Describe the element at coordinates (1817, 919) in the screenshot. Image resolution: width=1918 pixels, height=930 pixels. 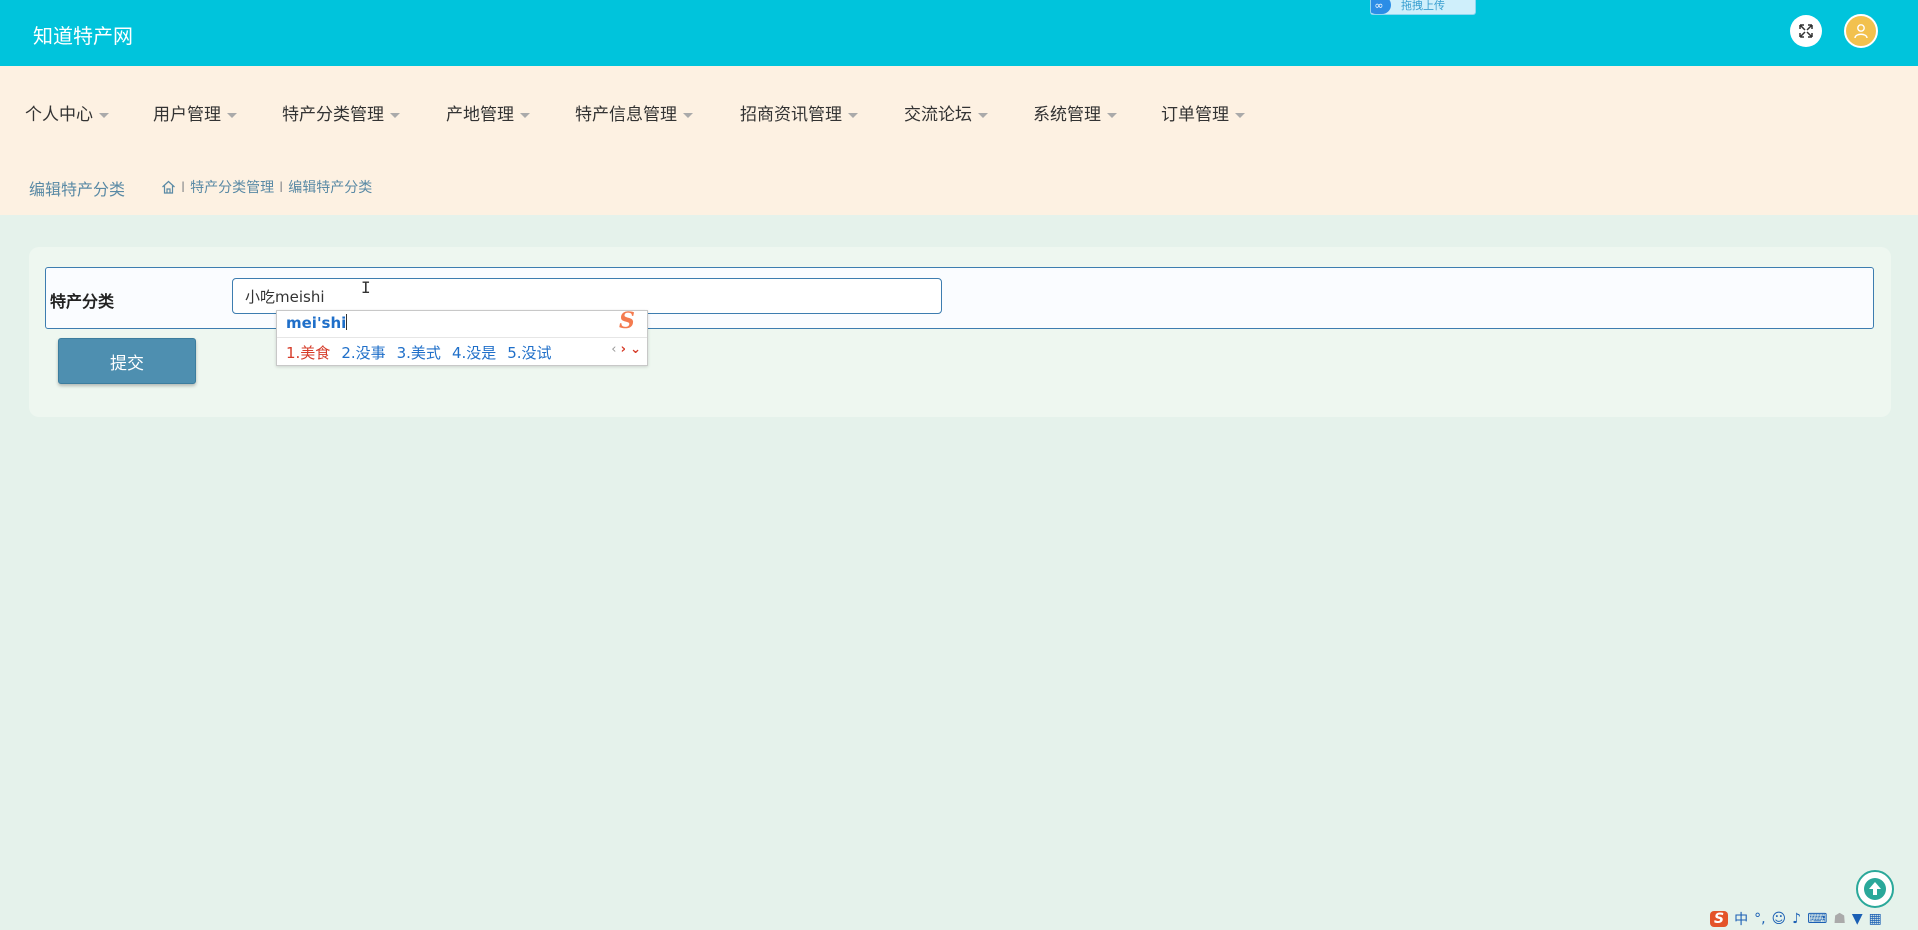
I see `keyboard-icon: ⌨` at that location.